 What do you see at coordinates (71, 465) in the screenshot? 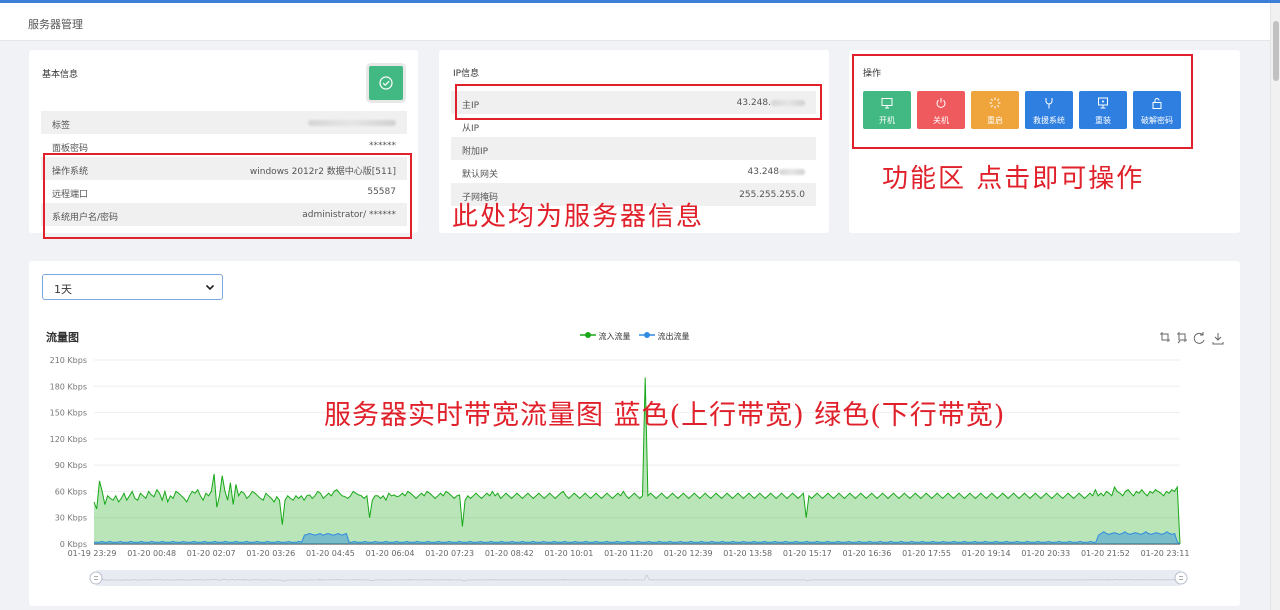
I see `y-tick-label: 90 Kbps` at bounding box center [71, 465].